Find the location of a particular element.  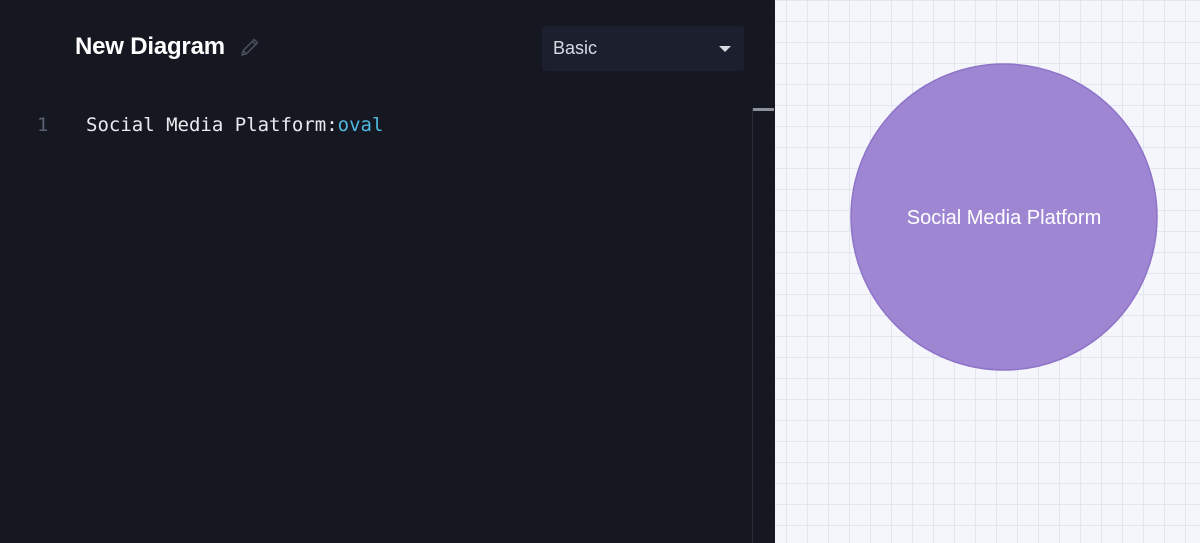

line-number: 1 is located at coordinates (43, 125).